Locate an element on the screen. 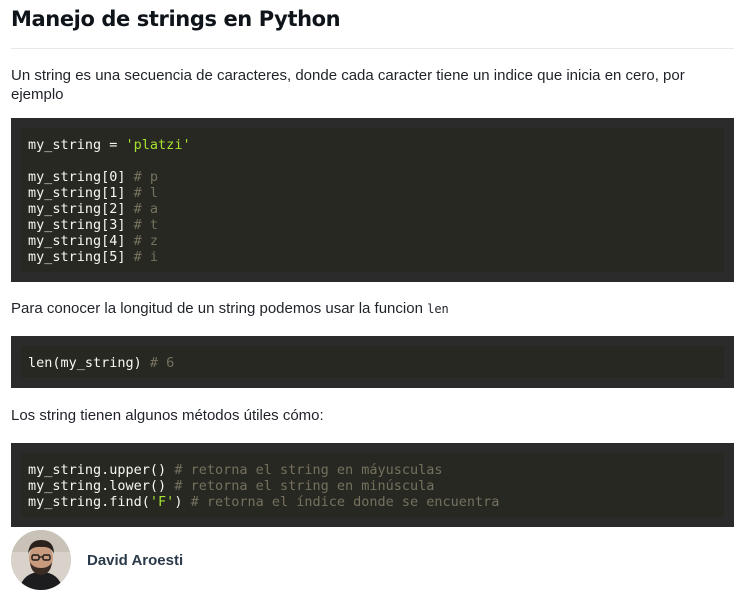 This screenshot has width=739, height=595. title-divider is located at coordinates (372, 48).